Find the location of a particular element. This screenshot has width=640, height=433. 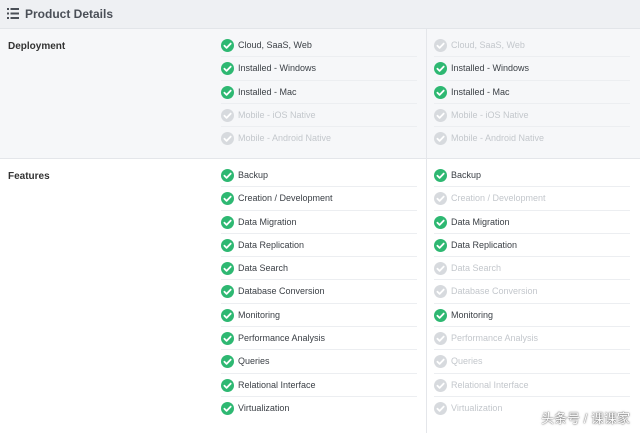

feature-row: Backup is located at coordinates (532, 176).